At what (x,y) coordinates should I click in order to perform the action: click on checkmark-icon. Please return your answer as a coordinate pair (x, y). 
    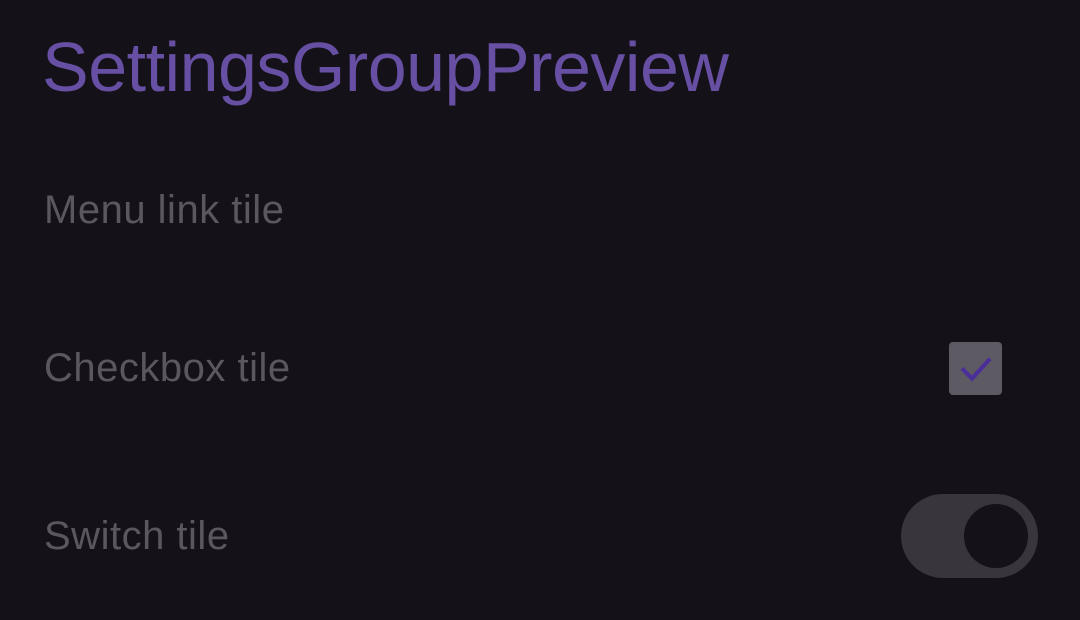
    Looking at the image, I should click on (975, 368).